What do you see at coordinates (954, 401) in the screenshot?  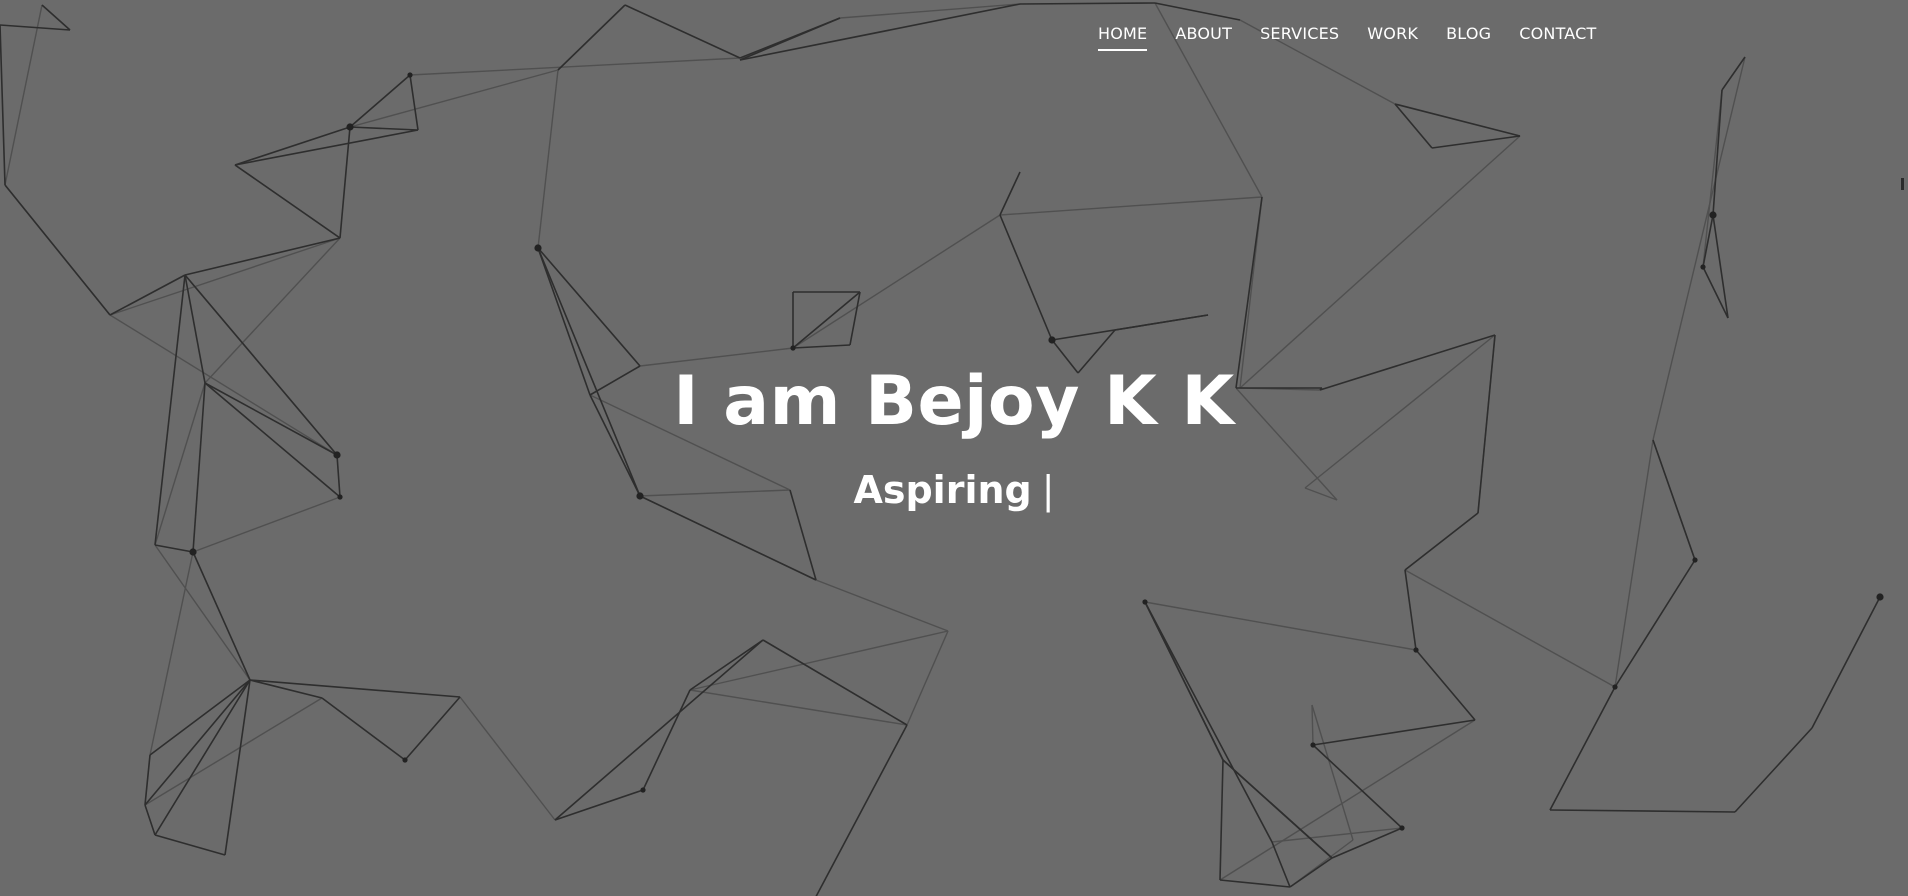 I see `hero-title: I am Bejoy K K` at bounding box center [954, 401].